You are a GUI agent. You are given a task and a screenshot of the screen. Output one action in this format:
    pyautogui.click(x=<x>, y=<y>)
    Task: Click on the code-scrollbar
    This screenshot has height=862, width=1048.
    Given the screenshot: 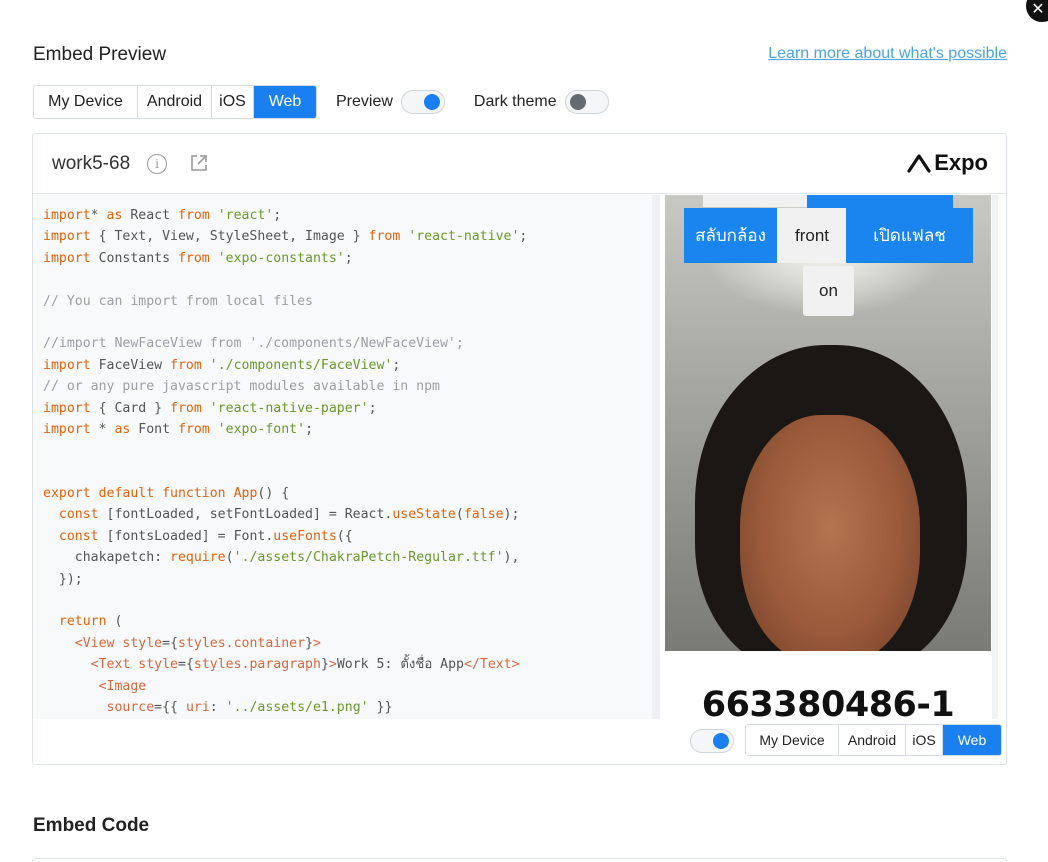 What is the action you would take?
    pyautogui.click(x=656, y=457)
    